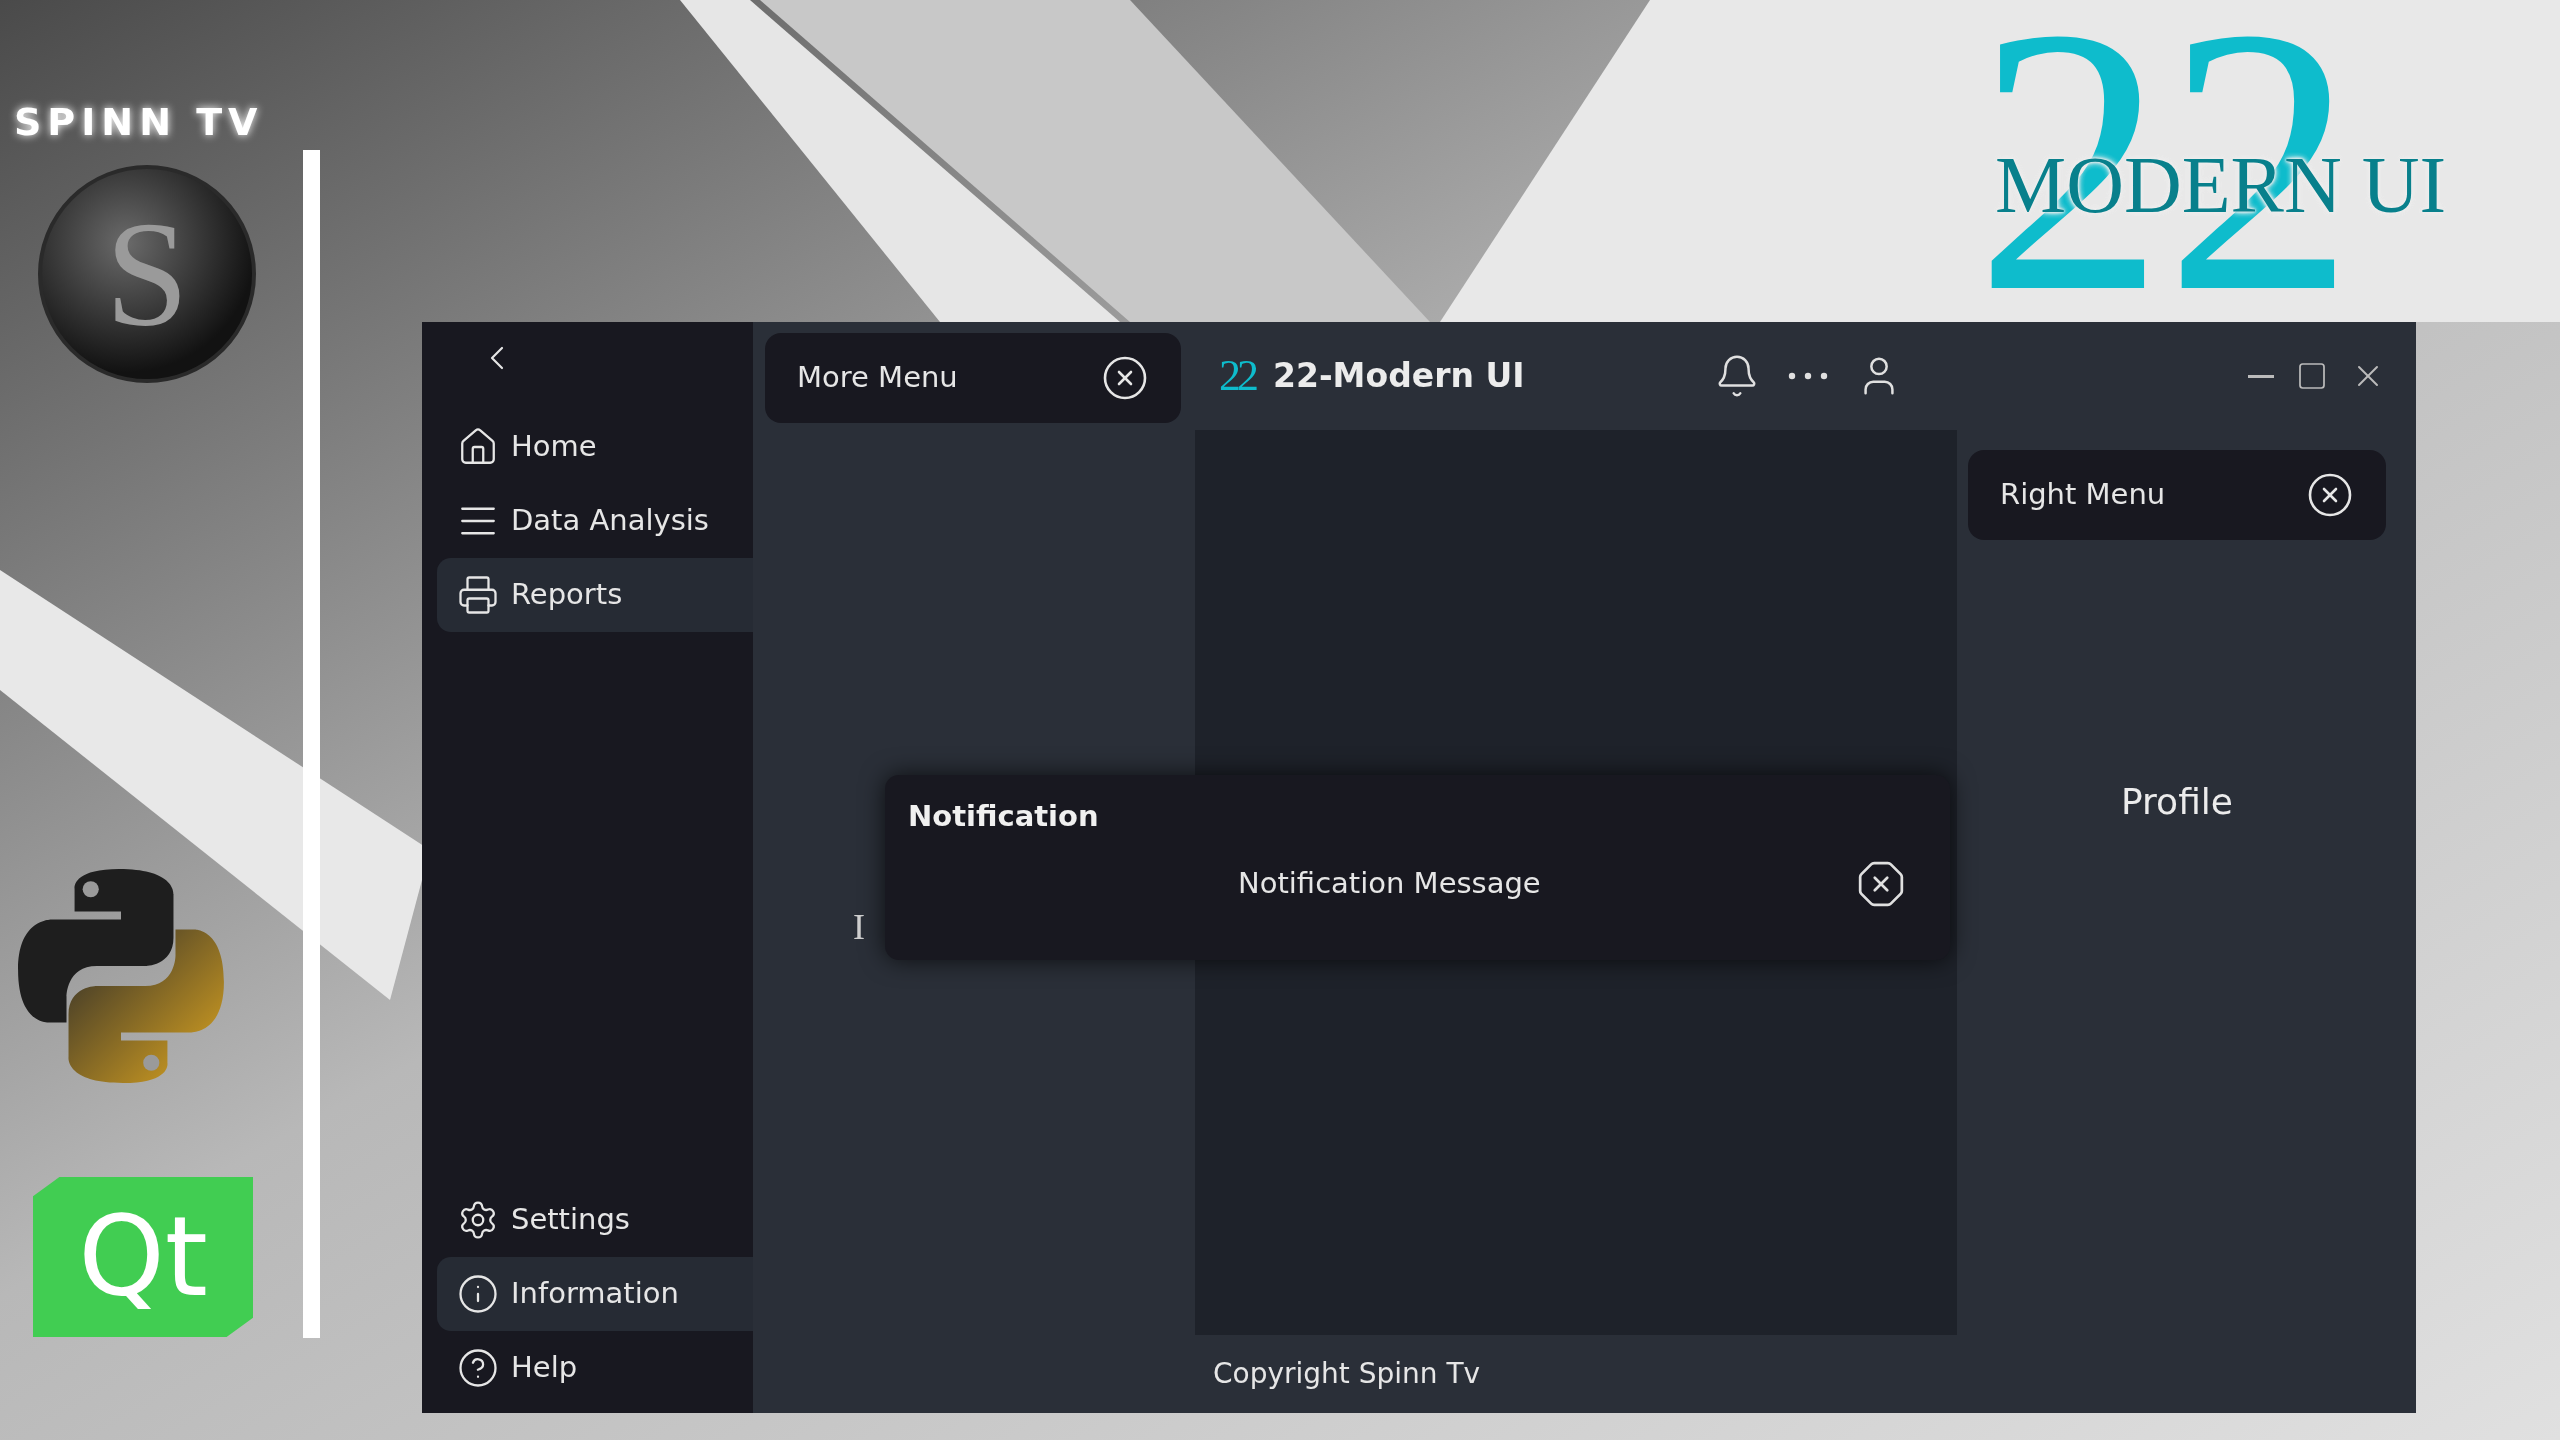  I want to click on app-logo: 22, so click(1237, 376).